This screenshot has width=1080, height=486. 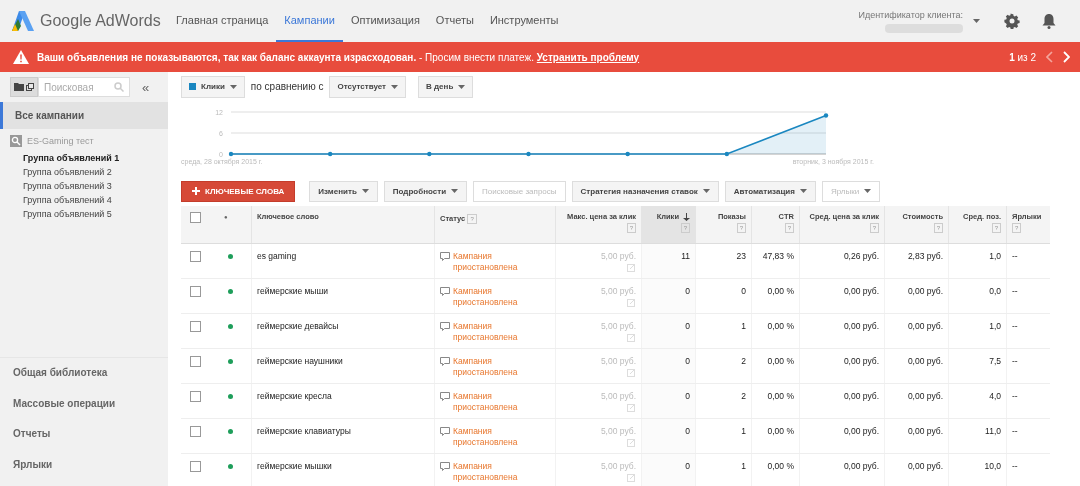 I want to click on toolbar-button: Автоматизация, so click(x=770, y=191).